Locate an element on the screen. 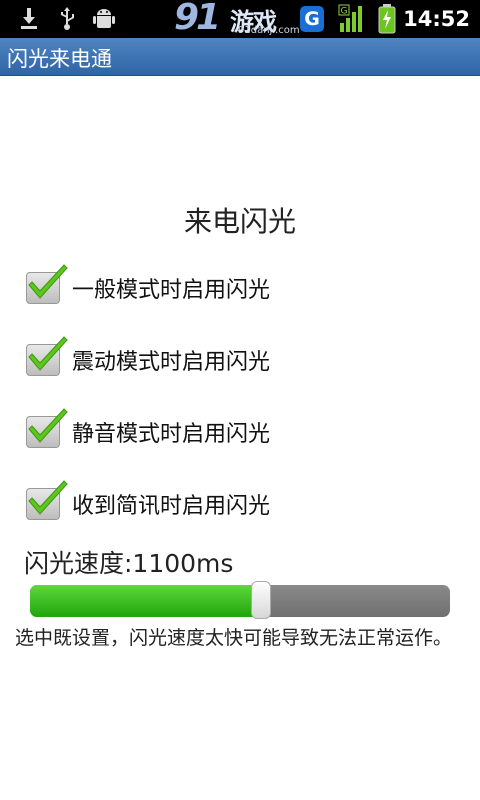 The width and height of the screenshot is (480, 800). option-label: 收到简讯时启用闪光 is located at coordinates (171, 506).